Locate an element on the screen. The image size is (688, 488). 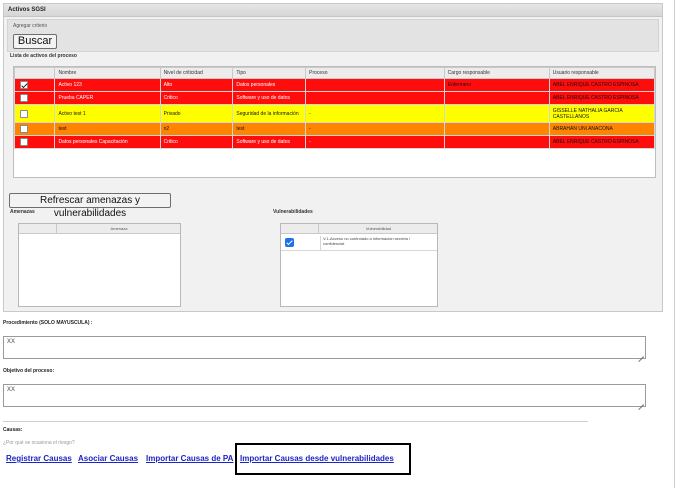
search-criteria-box: Agregar criterio Buscar is located at coordinates (333, 35).